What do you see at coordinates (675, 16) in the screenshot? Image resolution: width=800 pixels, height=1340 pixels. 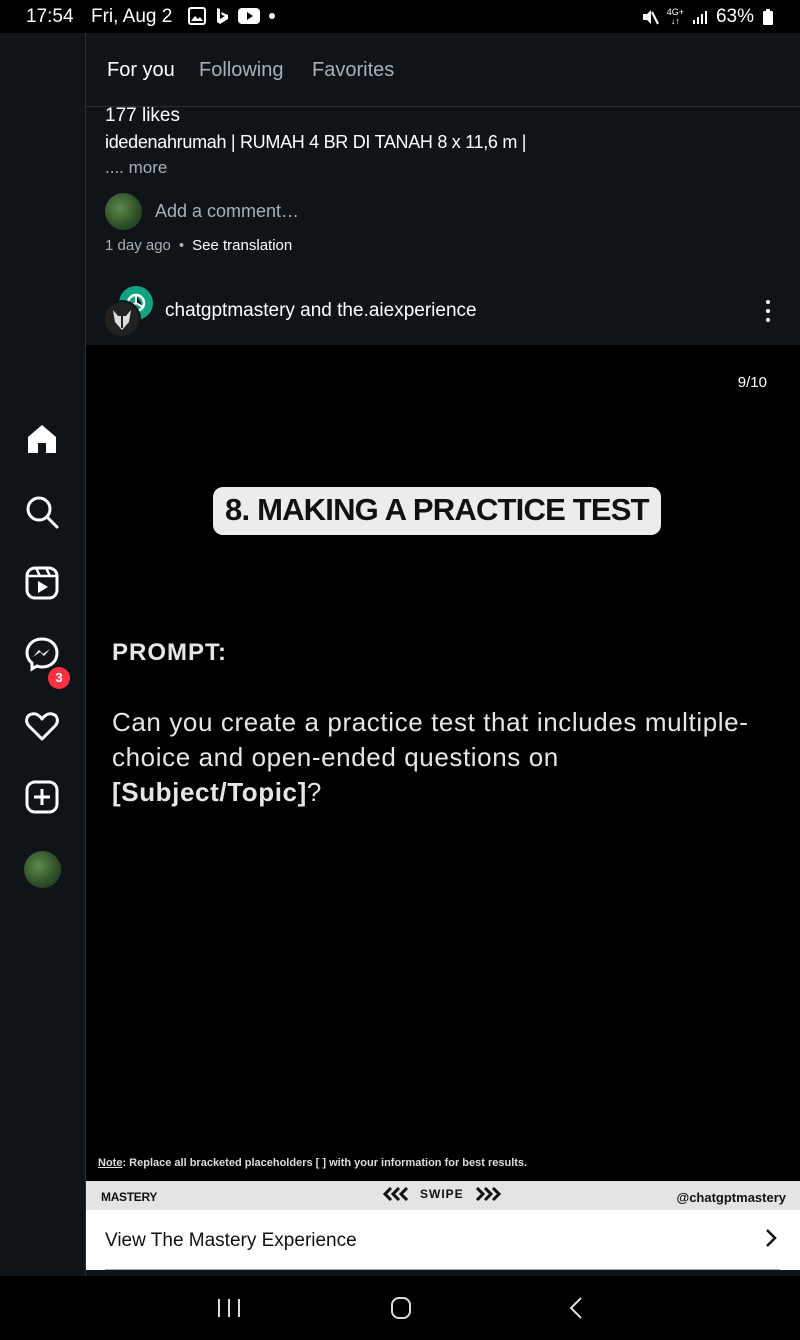 I see `network-type: 4G+ ↓↑` at bounding box center [675, 16].